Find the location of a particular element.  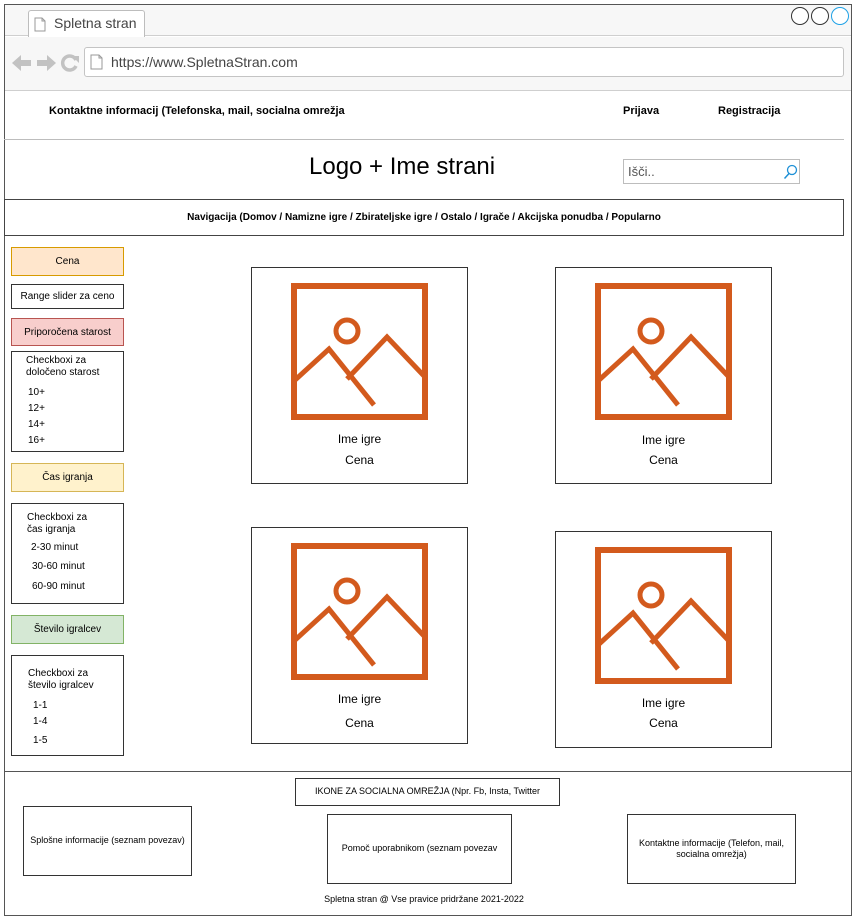

price-filter-header: Cena is located at coordinates (67, 261).